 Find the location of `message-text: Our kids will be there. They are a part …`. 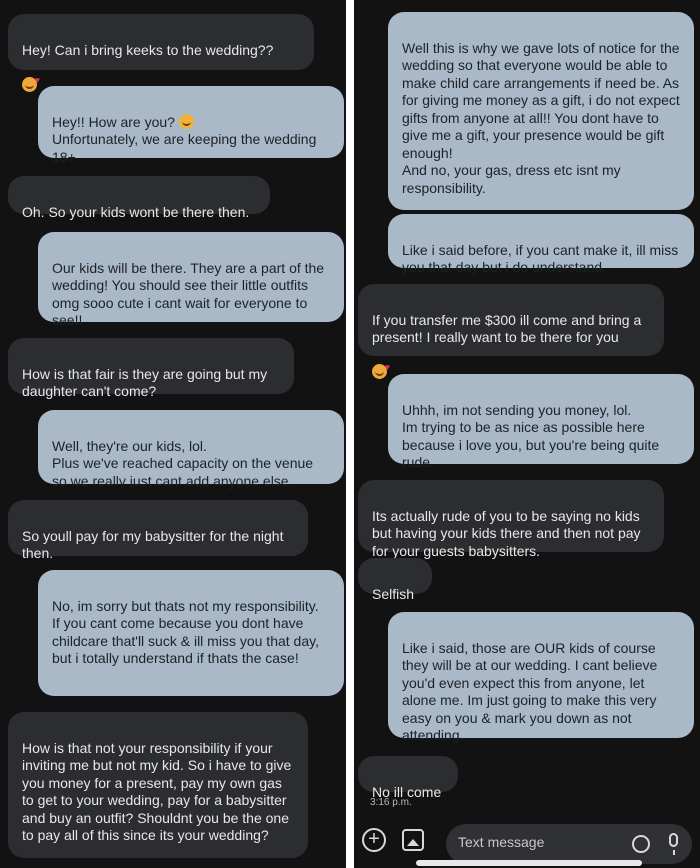

message-text: Our kids will be there. They are a part … is located at coordinates (188, 294).